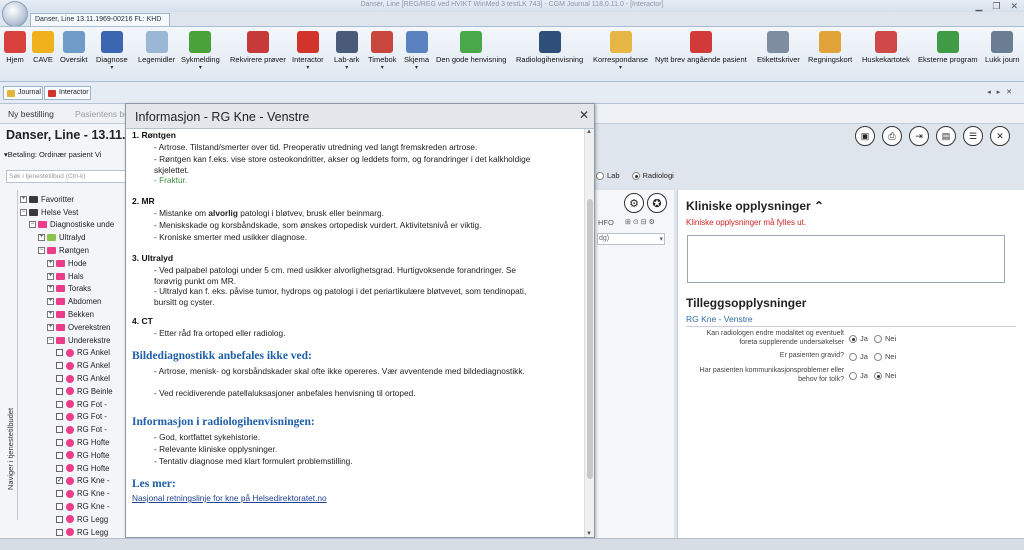  I want to click on ribbon-button-7: Interactor ▾, so click(308, 51).